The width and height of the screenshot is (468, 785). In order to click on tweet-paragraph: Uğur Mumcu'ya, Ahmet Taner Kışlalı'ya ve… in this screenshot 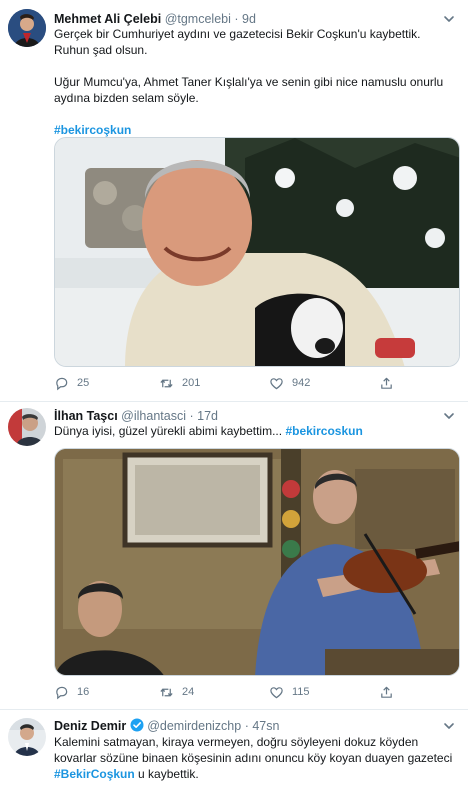, I will do `click(249, 90)`.